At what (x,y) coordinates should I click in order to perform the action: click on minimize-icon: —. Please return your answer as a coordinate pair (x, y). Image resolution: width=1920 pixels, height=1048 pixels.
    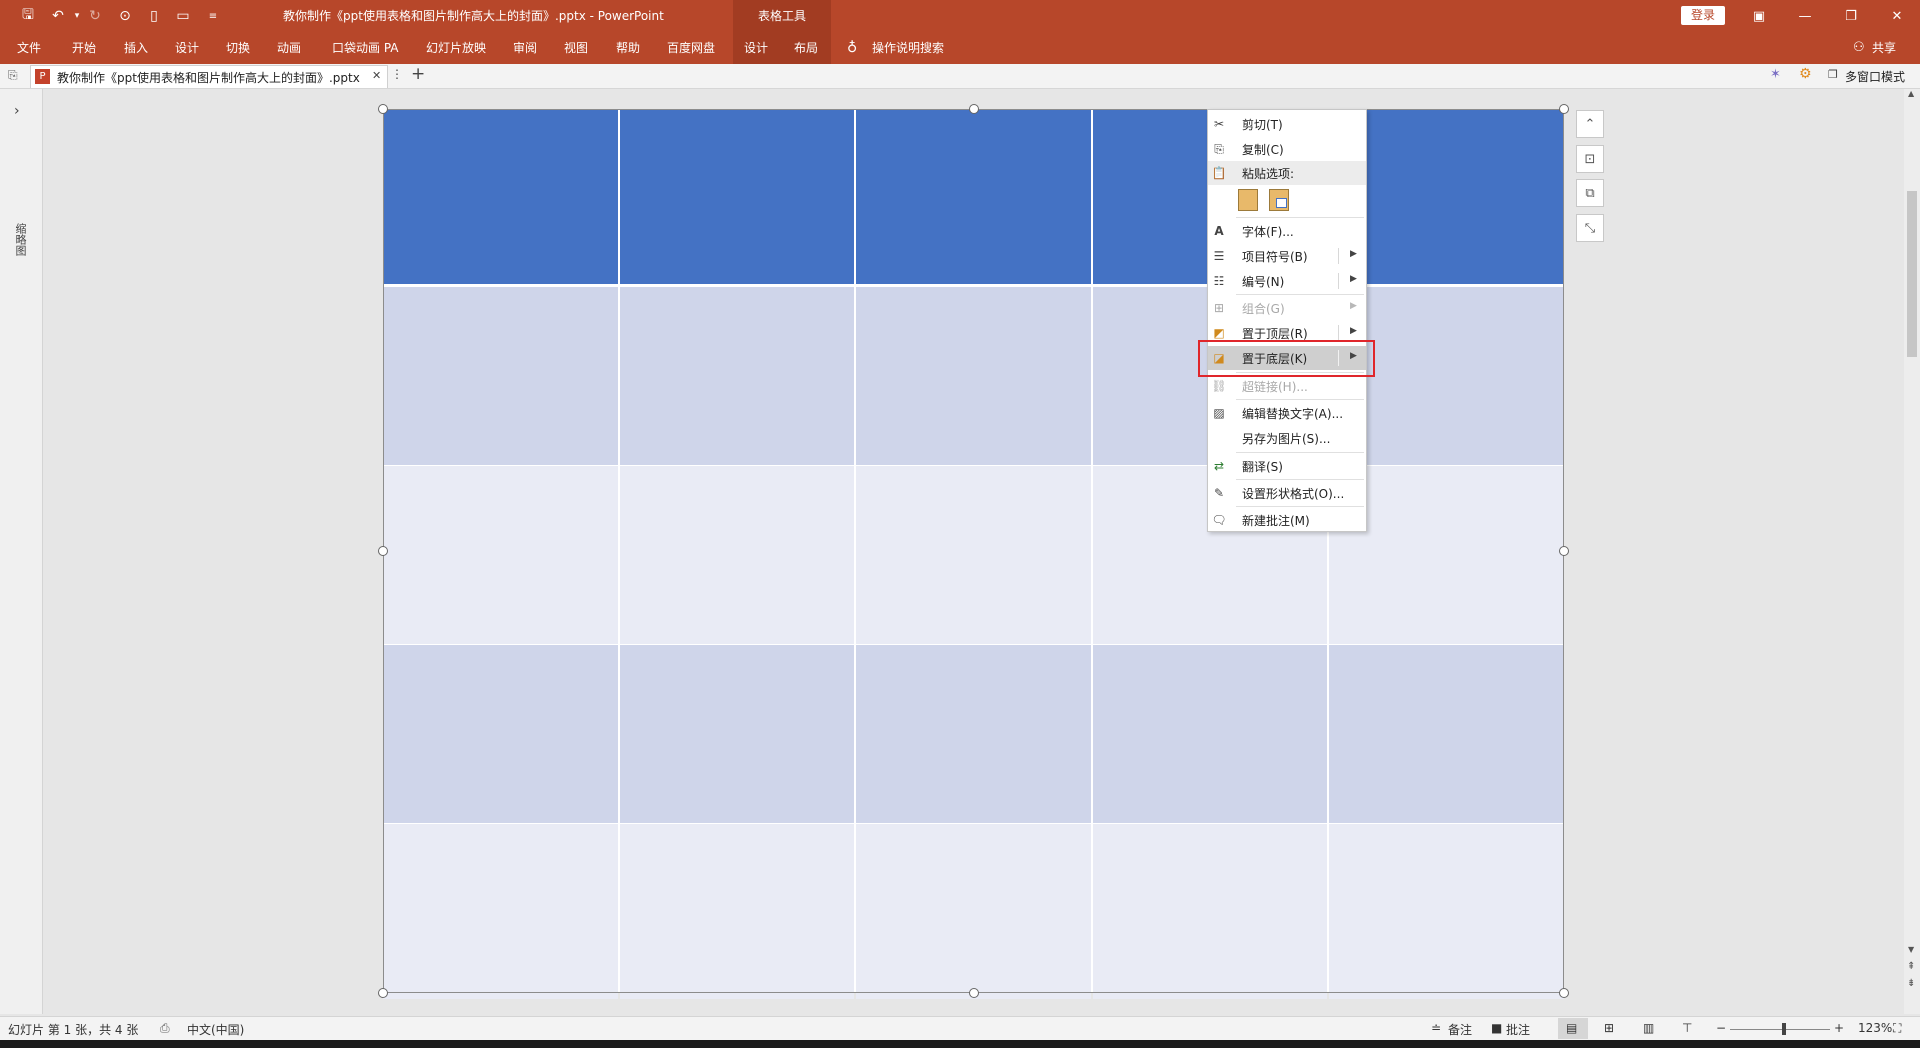
    Looking at the image, I should click on (1805, 16).